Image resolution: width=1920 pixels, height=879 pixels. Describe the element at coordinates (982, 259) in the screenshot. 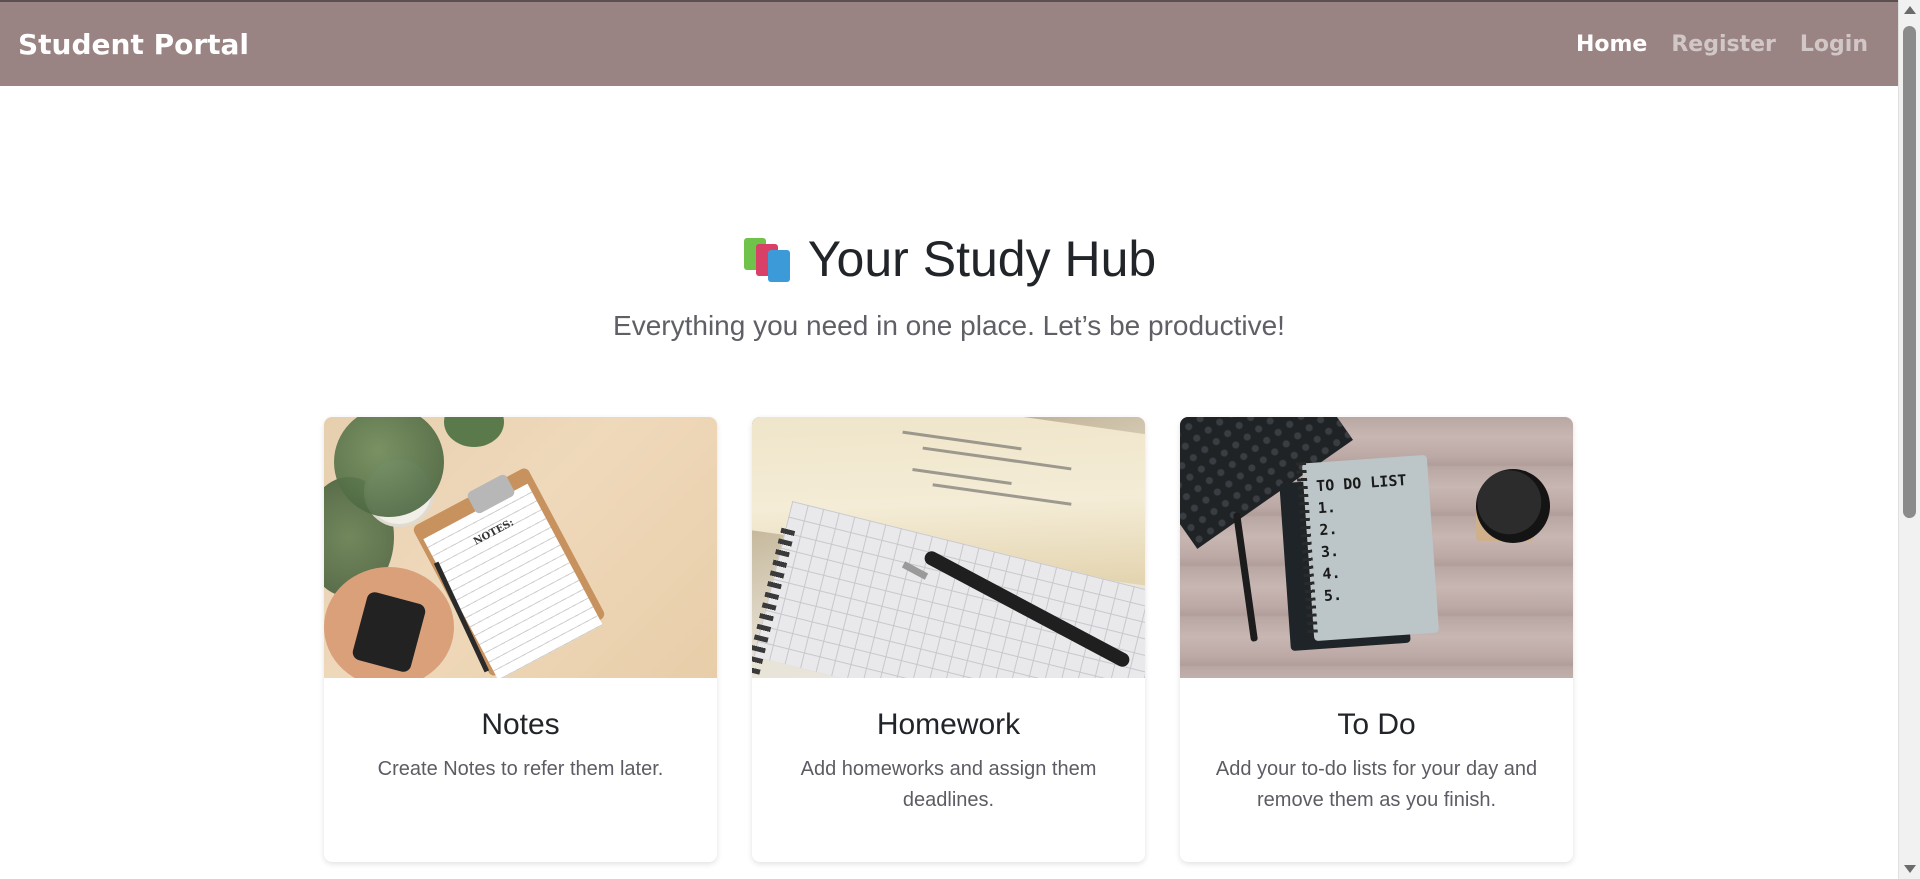

I see `page-title: Your Study Hub` at that location.